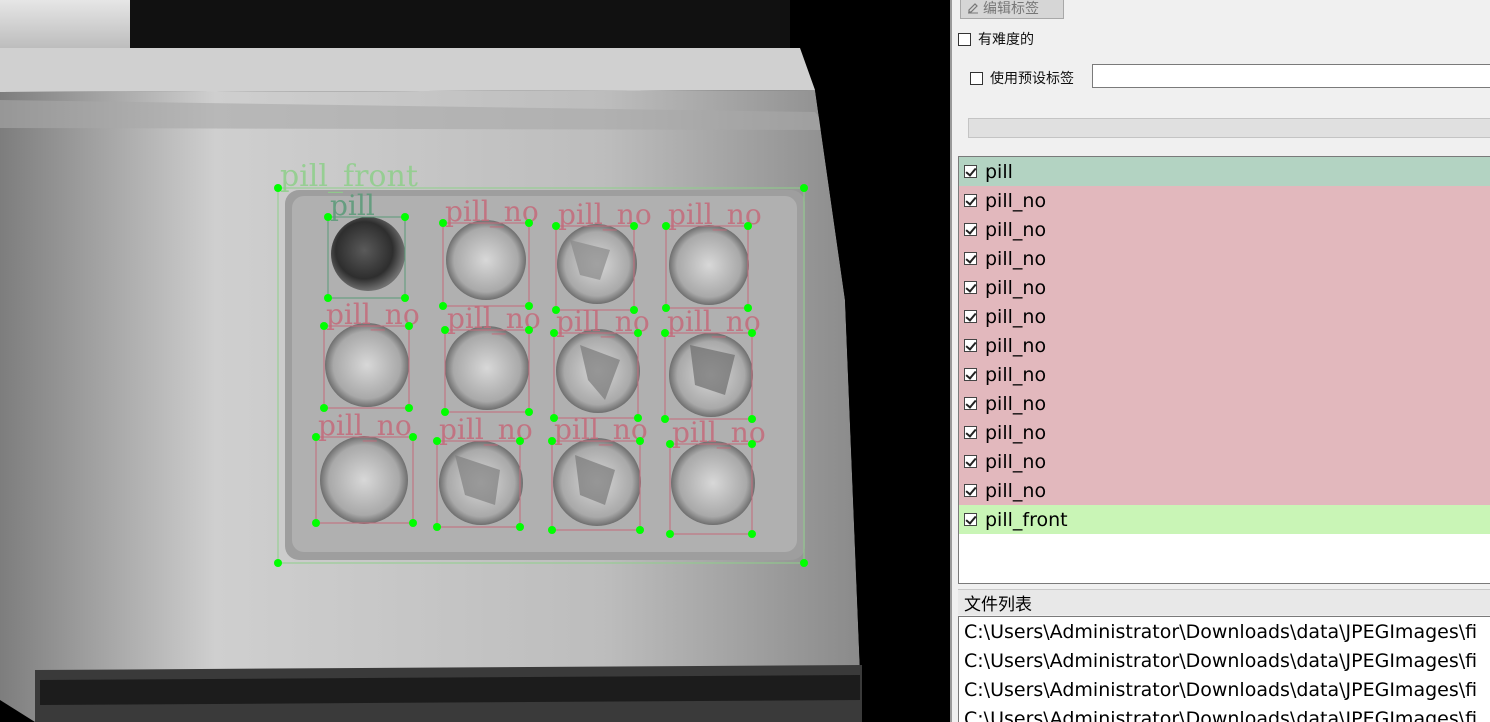 This screenshot has width=1490, height=722. I want to click on label-list-item: pill_front, so click(1224, 519).